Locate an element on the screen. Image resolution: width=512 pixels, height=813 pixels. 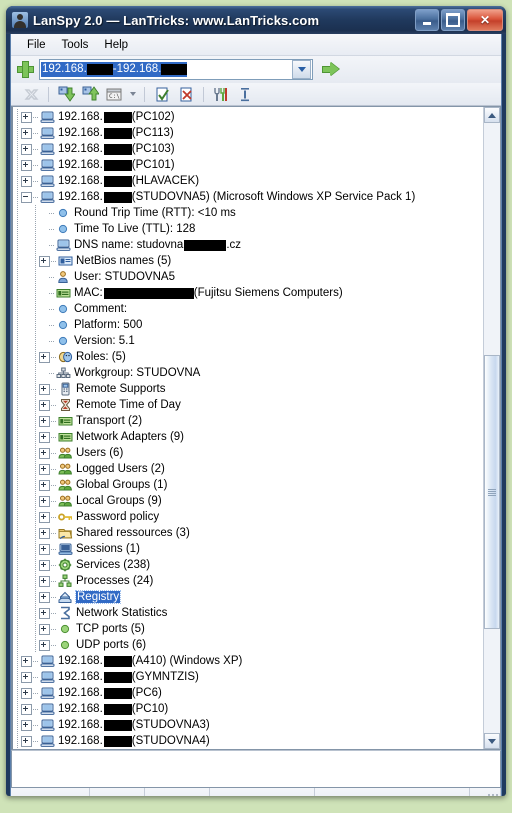
tree-row-label: 192.168. (HLAVACEK) is located at coordinates (128, 181).